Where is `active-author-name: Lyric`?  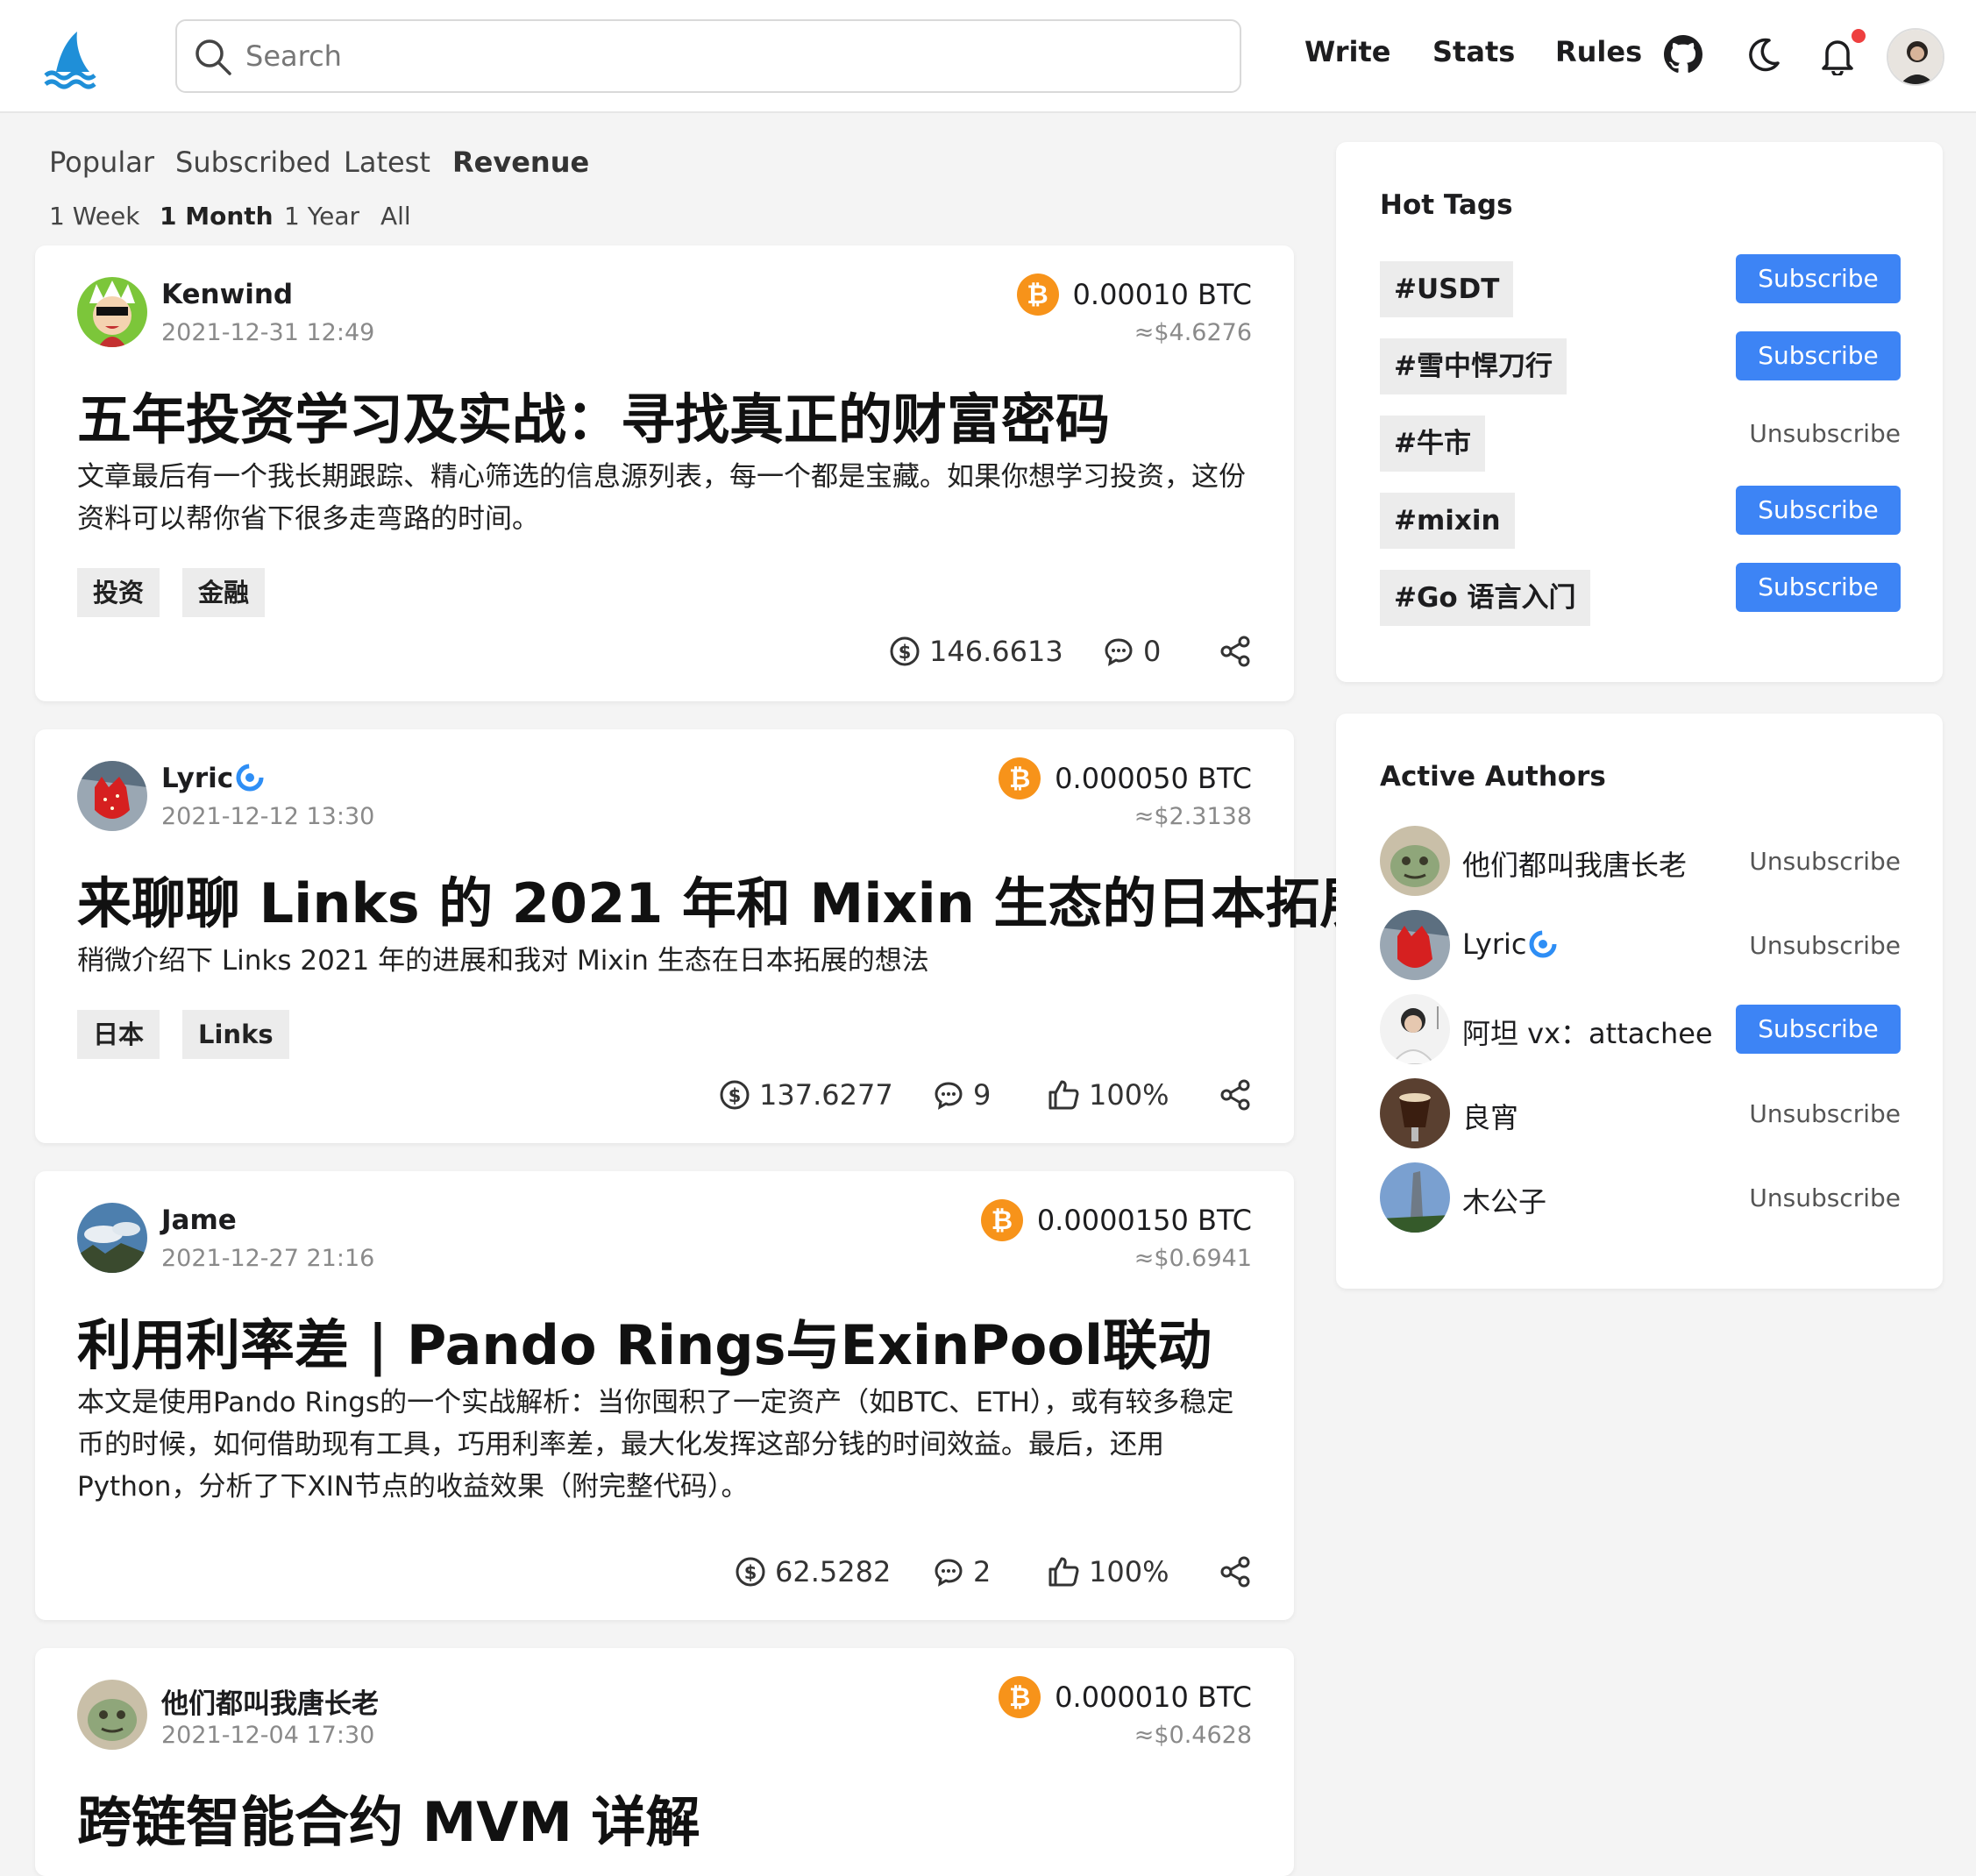 active-author-name: Lyric is located at coordinates (1510, 944).